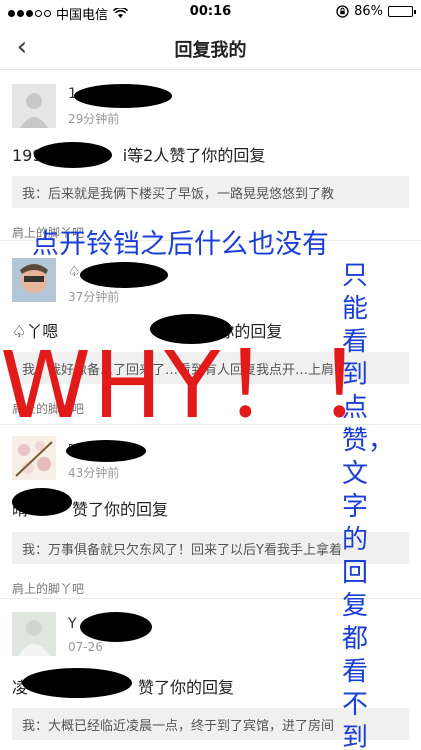  Describe the element at coordinates (48, 588) in the screenshot. I see `source-forum: 肩上的脚丫吧` at that location.